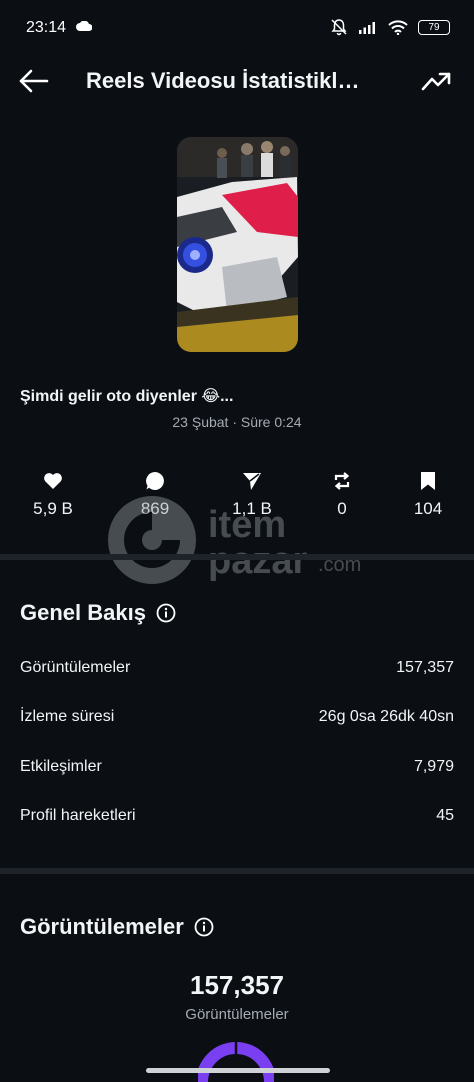 This screenshot has height=1082, width=474. What do you see at coordinates (53, 481) in the screenshot?
I see `heart-icon` at bounding box center [53, 481].